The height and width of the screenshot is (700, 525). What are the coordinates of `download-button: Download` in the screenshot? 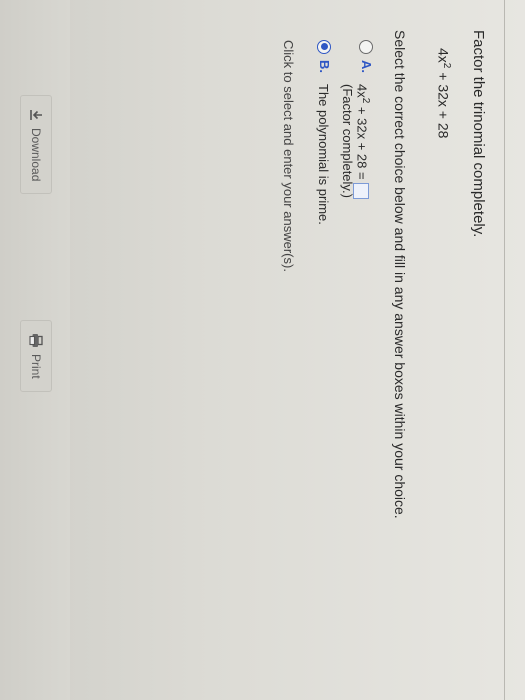 It's located at (36, 145).